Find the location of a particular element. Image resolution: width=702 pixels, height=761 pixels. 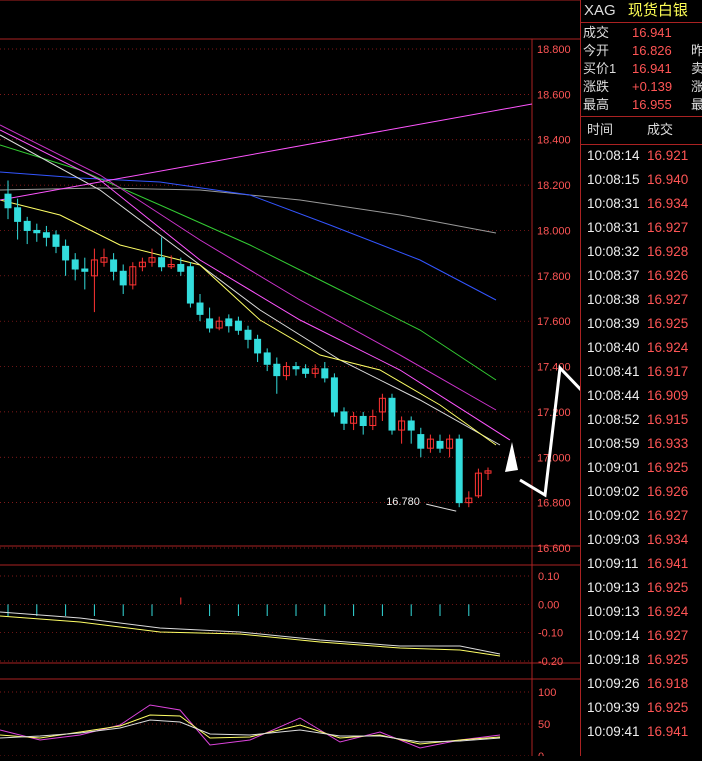

tick-row: 10:08:41 16.917 is located at coordinates (641, 372).